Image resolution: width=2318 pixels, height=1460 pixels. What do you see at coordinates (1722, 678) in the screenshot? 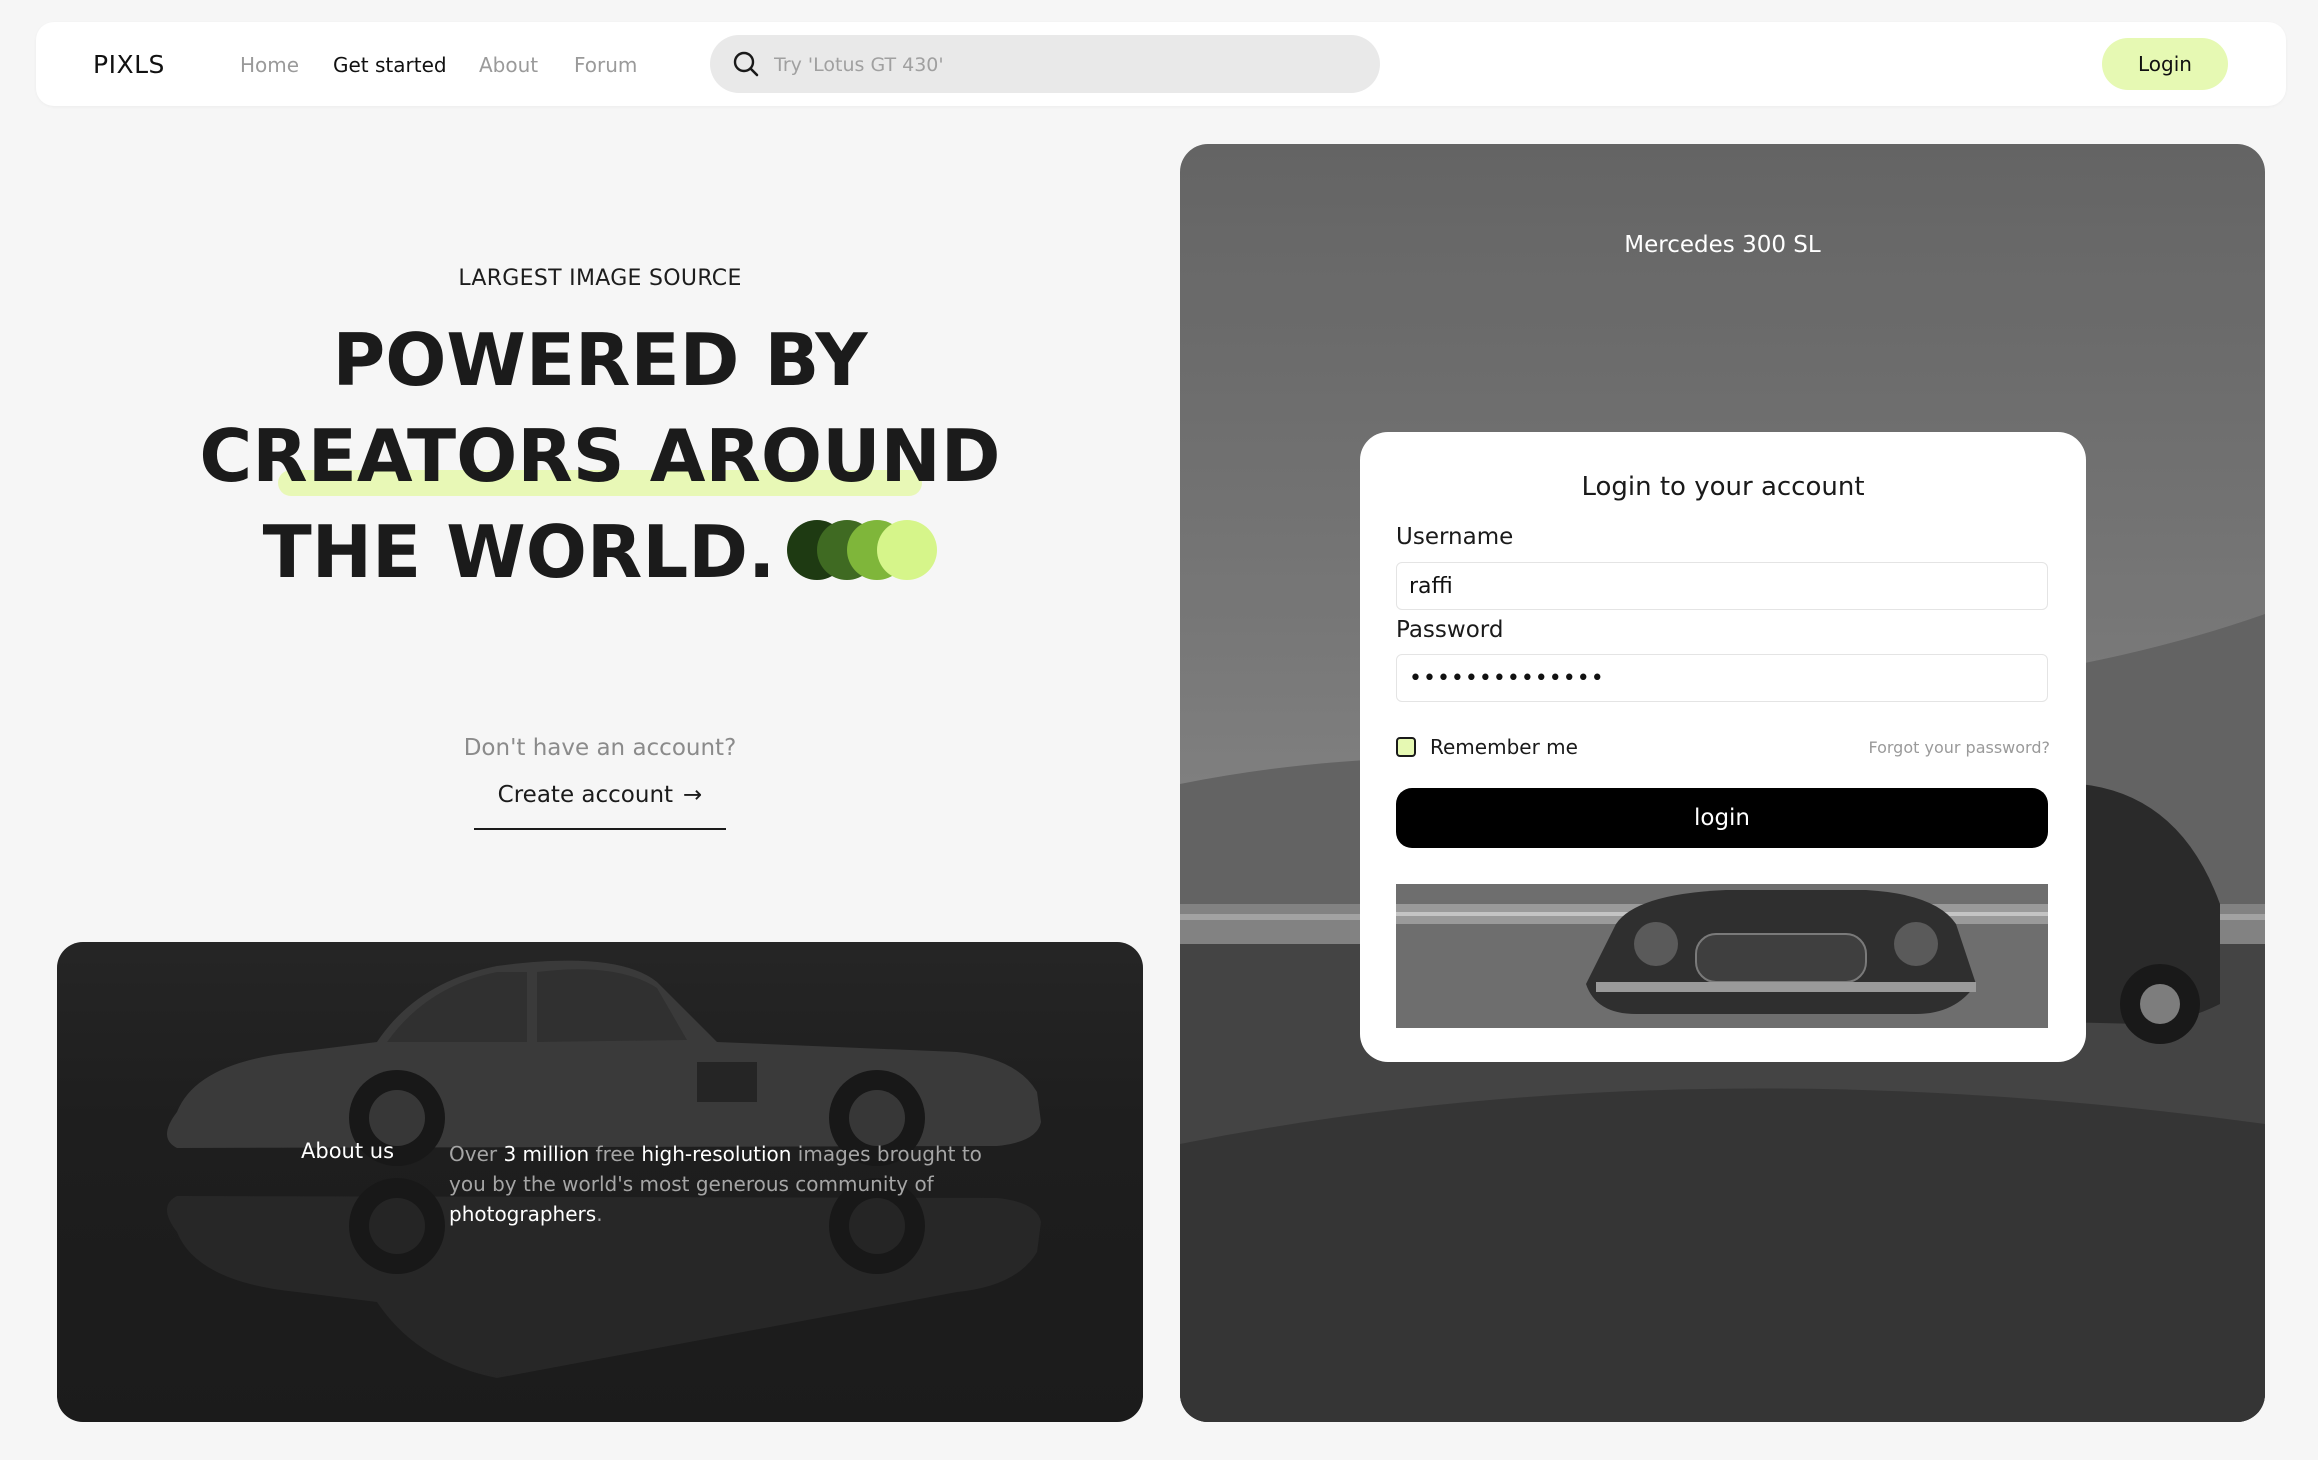
I see `password-field` at bounding box center [1722, 678].